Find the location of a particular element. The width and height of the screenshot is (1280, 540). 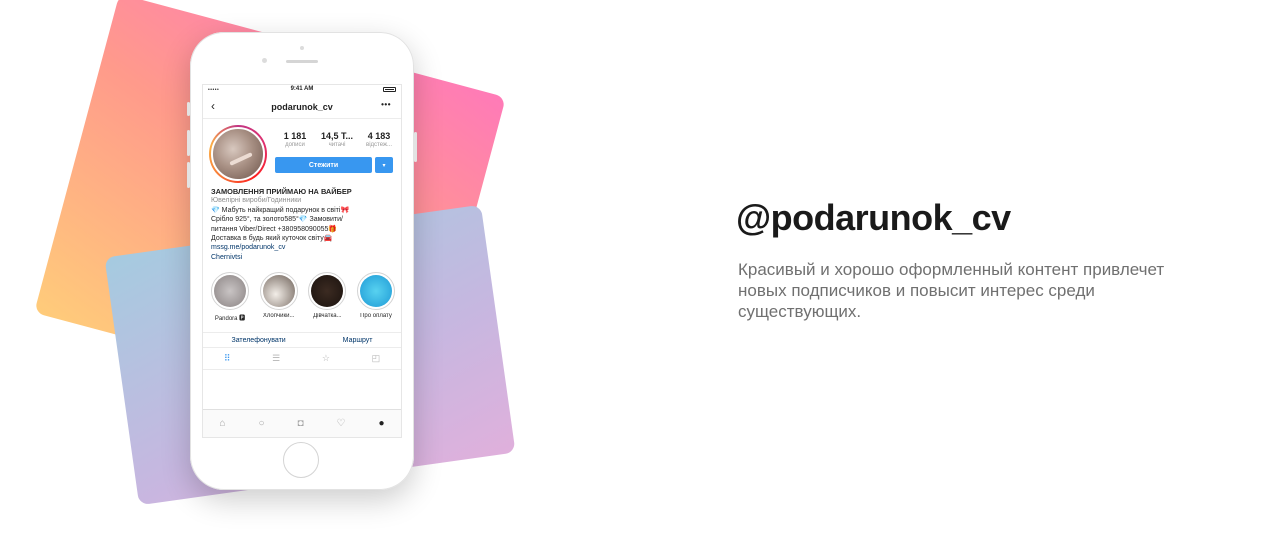

status-time: 9:41 AM is located at coordinates (302, 89).